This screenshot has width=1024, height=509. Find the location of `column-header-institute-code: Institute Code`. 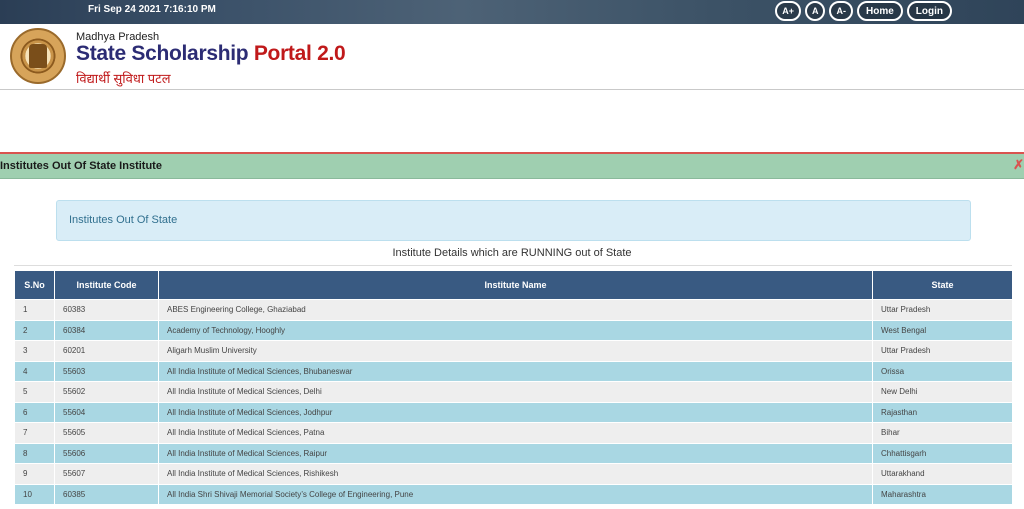

column-header-institute-code: Institute Code is located at coordinates (106, 285).